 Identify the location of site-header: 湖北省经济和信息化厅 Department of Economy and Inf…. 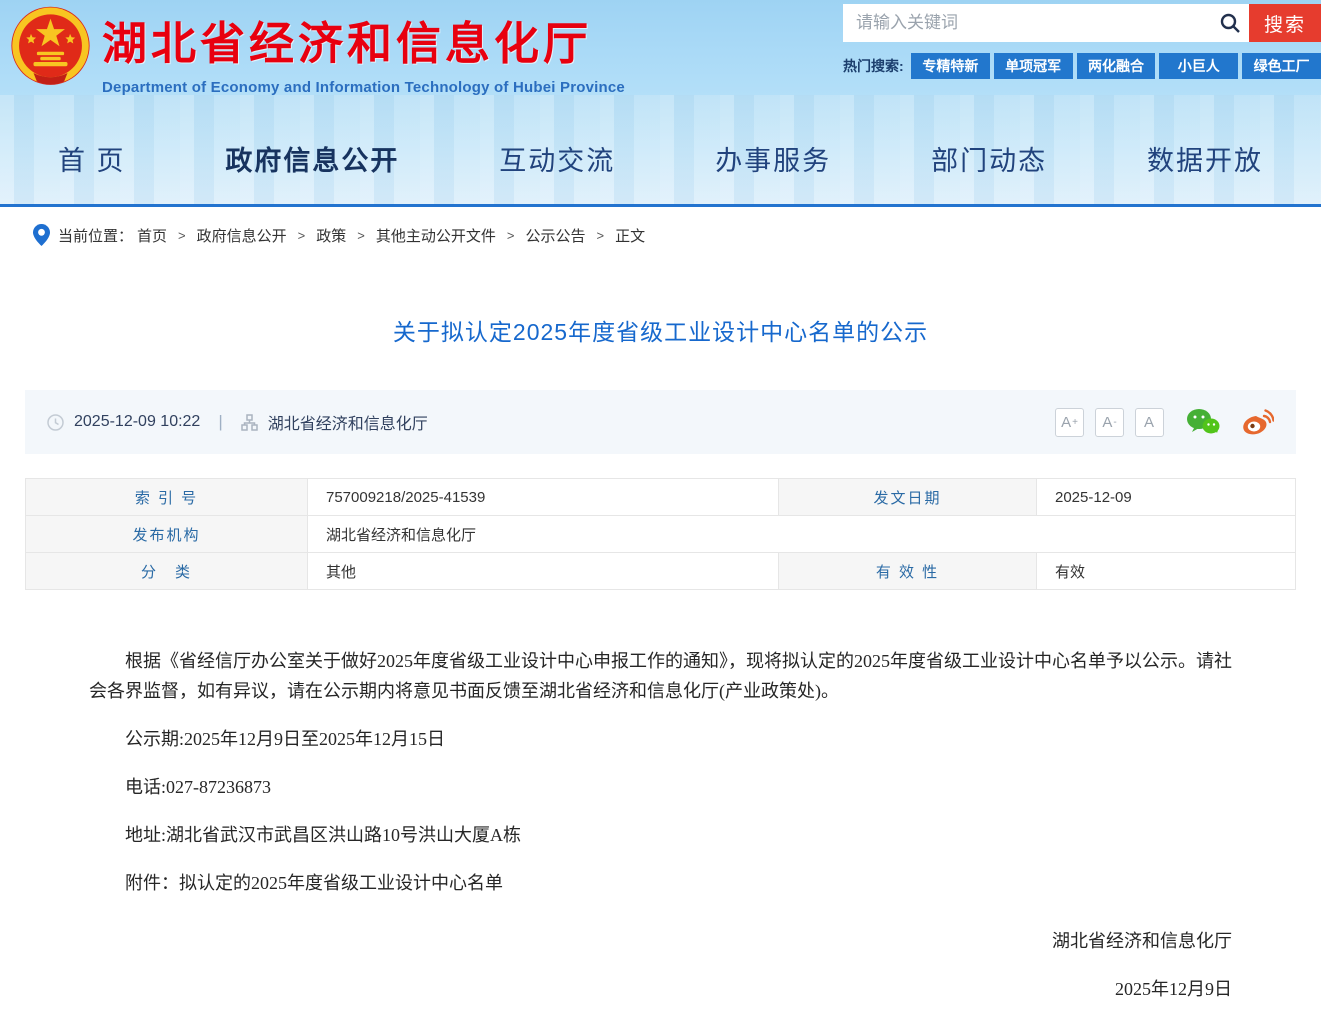
(660, 48).